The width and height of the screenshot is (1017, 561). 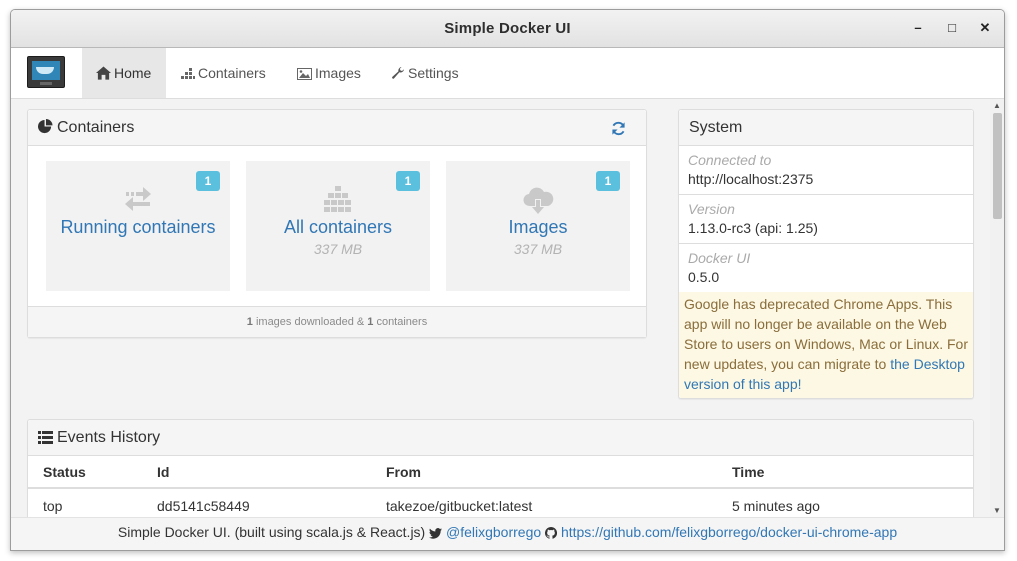 I want to click on nav-settings: Settings, so click(x=425, y=73).